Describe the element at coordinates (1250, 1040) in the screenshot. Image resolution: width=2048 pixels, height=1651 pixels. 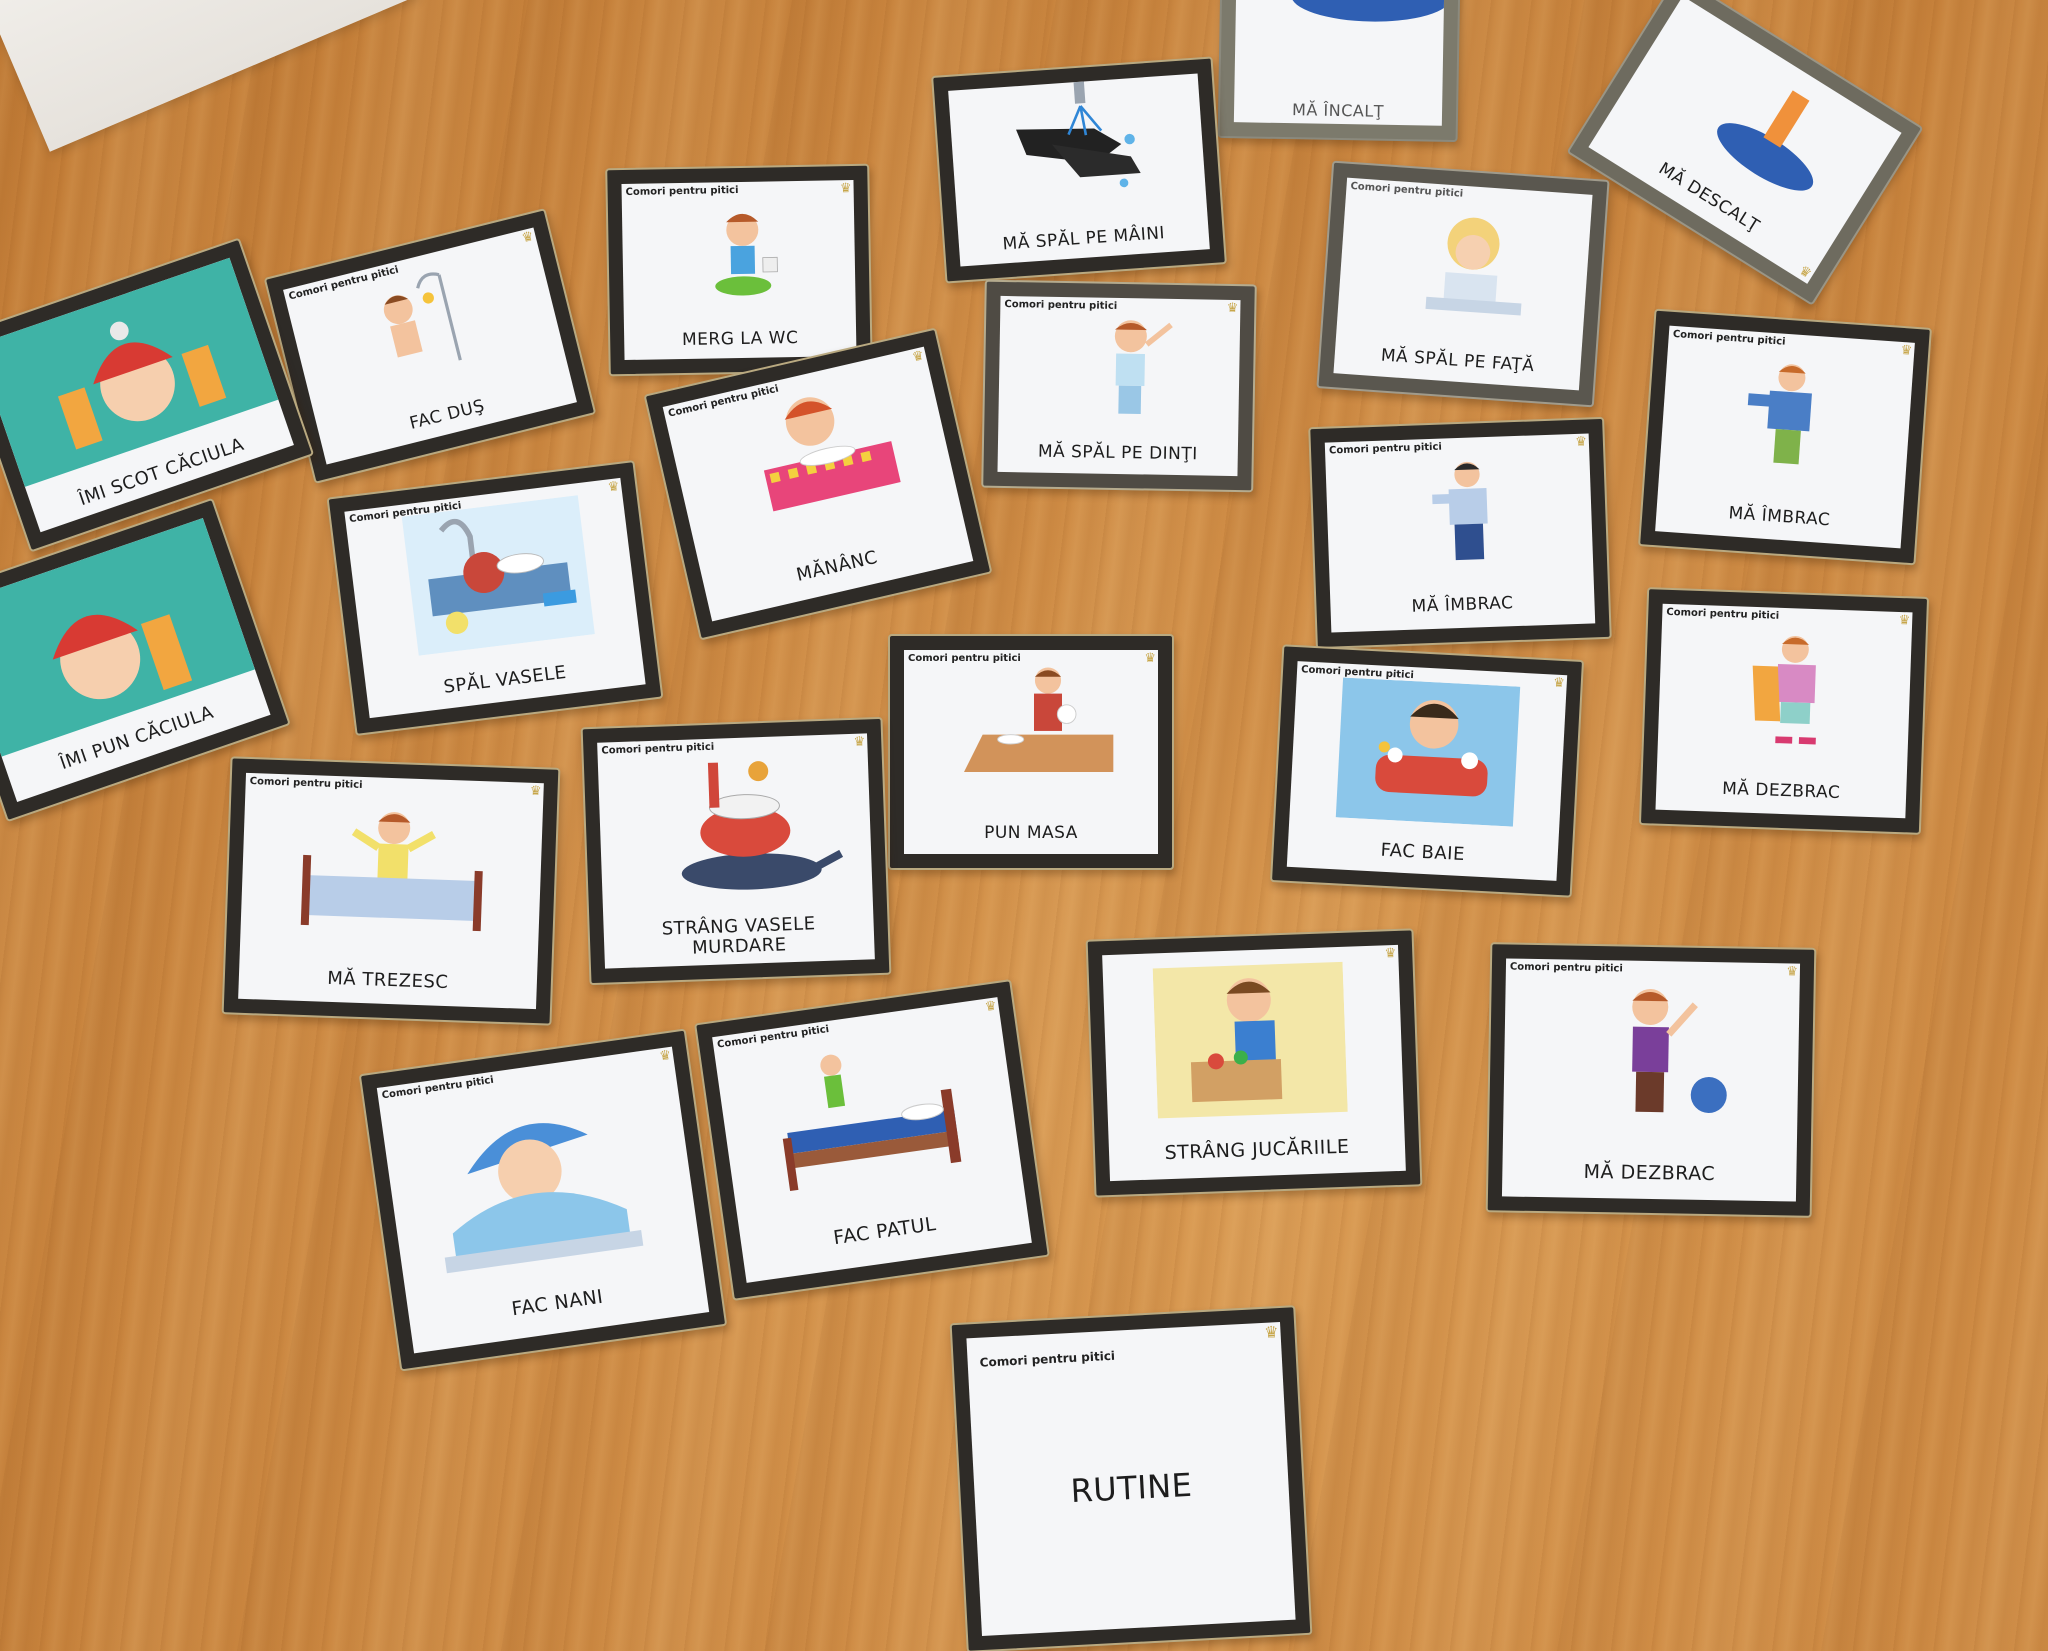
I see `tidying-toys-icon` at that location.